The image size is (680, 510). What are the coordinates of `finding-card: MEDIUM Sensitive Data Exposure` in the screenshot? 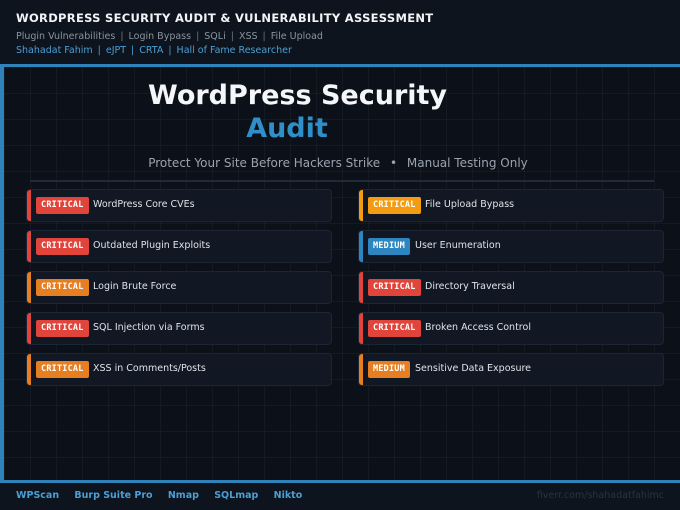 It's located at (511, 369).